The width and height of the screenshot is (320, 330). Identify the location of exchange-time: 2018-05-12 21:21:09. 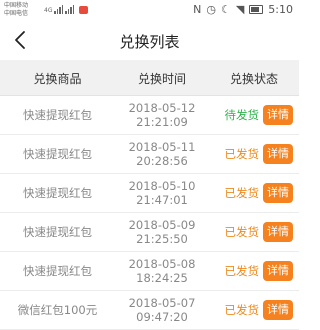
(162, 115).